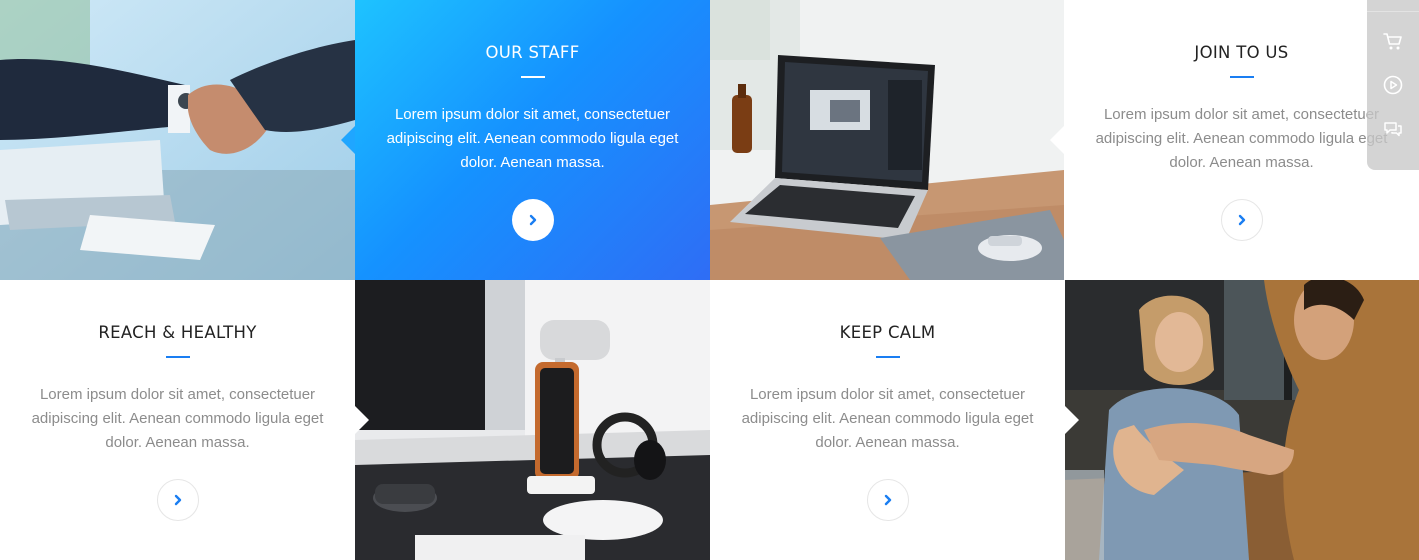 The image size is (1419, 560). I want to click on floating-toolbar, so click(1393, 85).